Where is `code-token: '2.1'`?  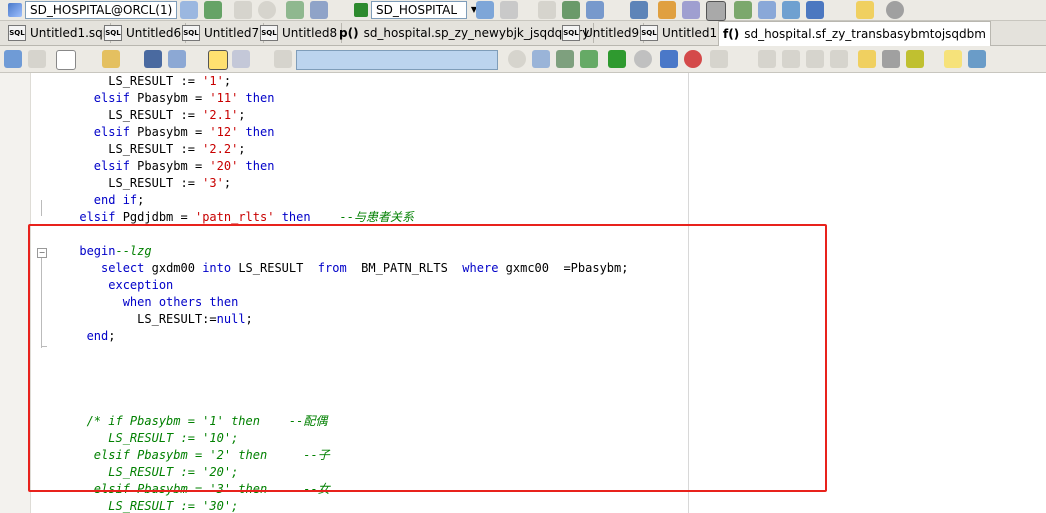 code-token: '2.1' is located at coordinates (220, 115).